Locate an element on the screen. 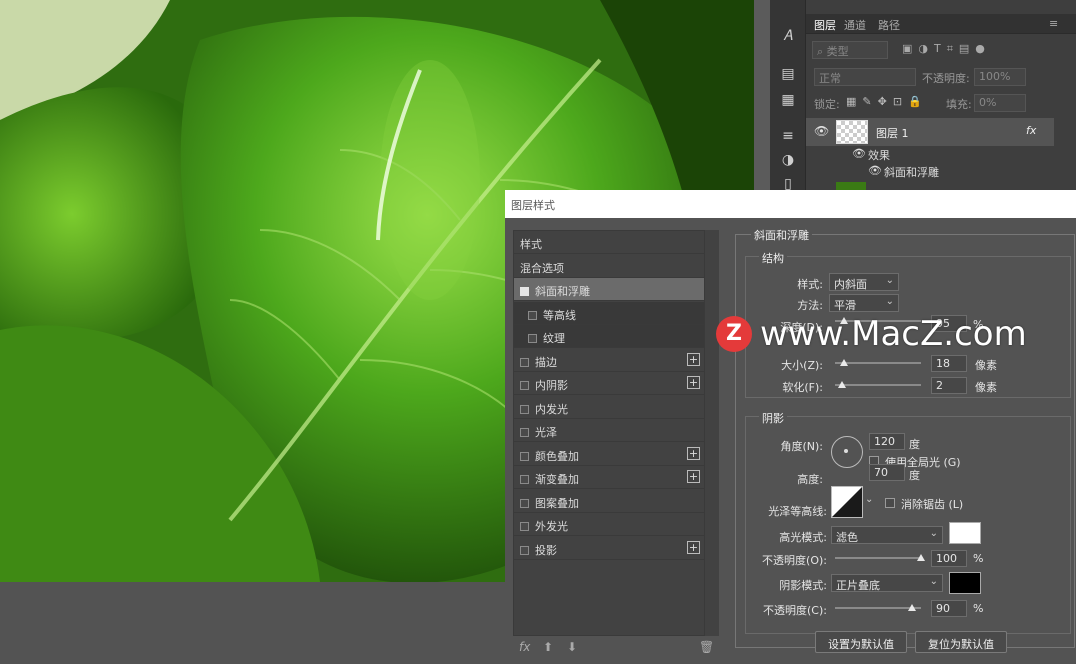  chevron-down-icon: ⌄ is located at coordinates (933, 581).